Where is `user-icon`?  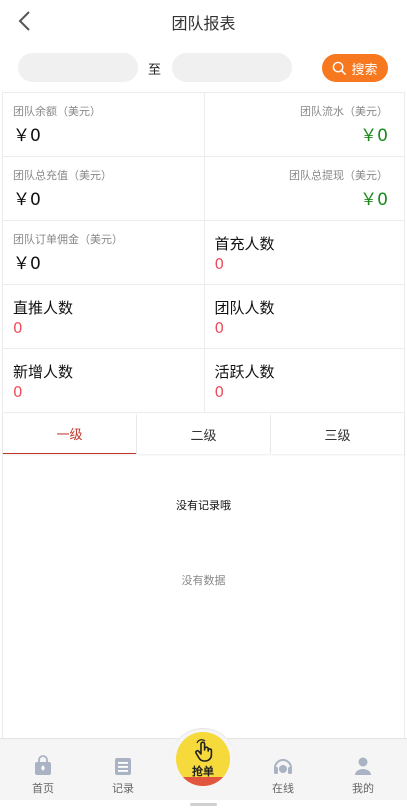
user-icon is located at coordinates (363, 766).